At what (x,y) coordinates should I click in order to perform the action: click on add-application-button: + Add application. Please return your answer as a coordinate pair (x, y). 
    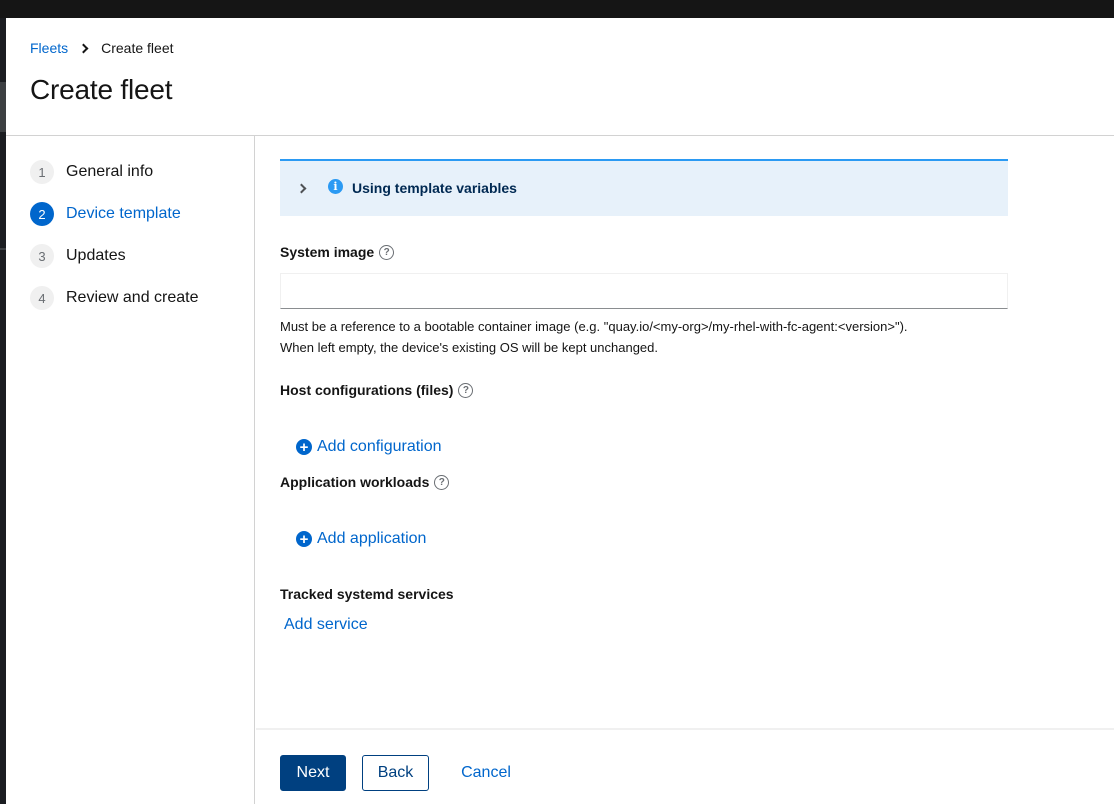
    Looking at the image, I should click on (361, 539).